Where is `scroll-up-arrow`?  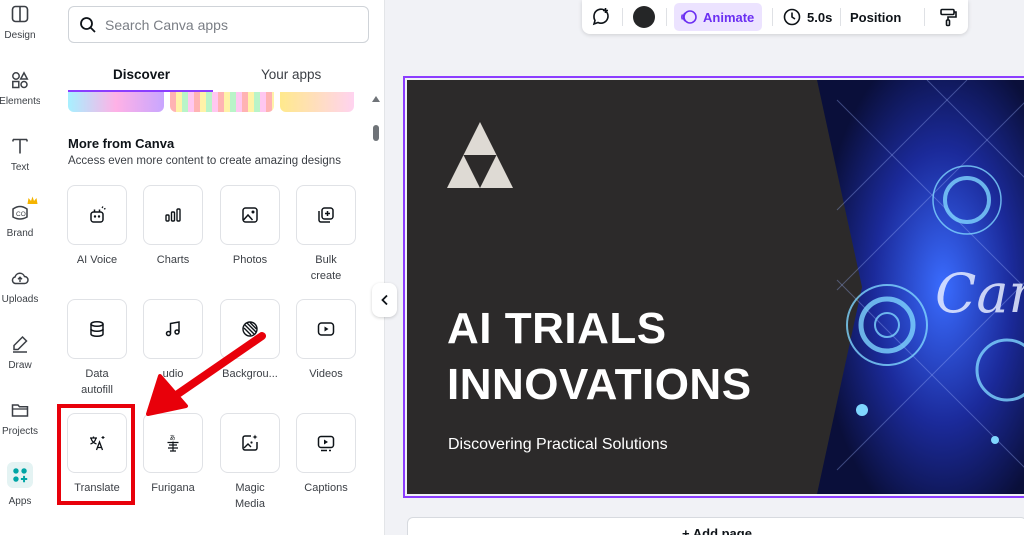 scroll-up-arrow is located at coordinates (376, 99).